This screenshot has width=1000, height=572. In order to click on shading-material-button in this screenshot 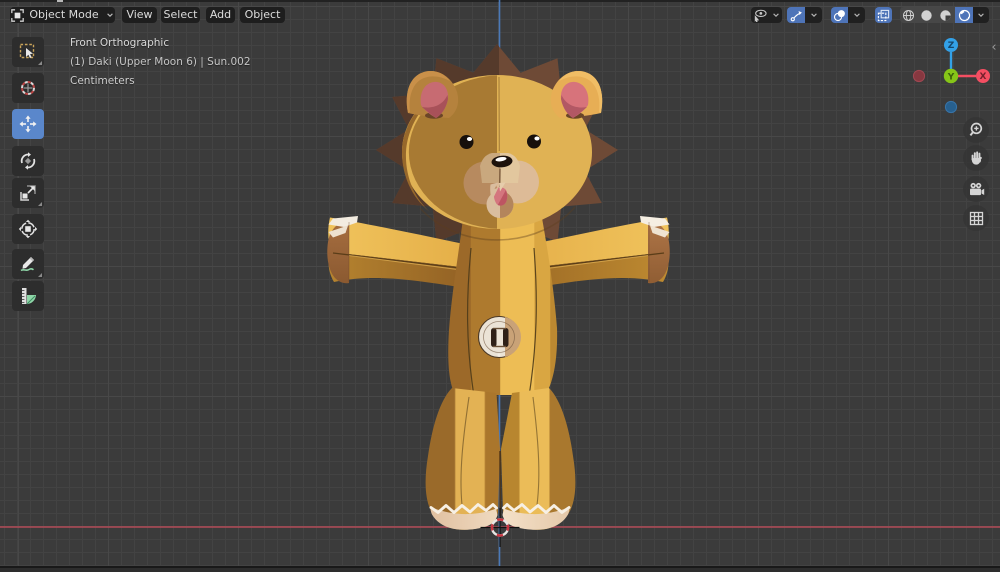, I will do `click(945, 15)`.